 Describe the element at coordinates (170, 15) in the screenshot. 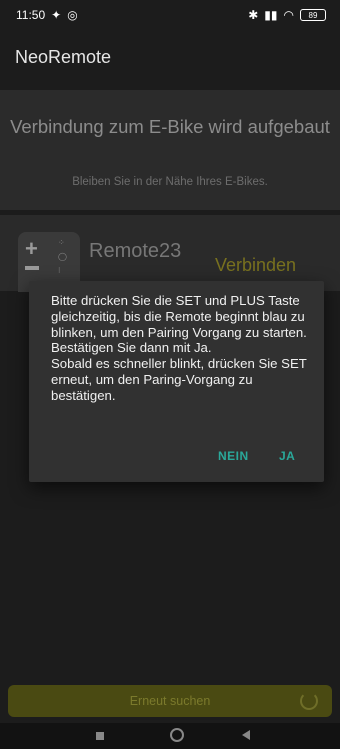

I see `status-bar: 11:50 ✦ ◎ ✱ ▮▮ ◠ 89` at that location.